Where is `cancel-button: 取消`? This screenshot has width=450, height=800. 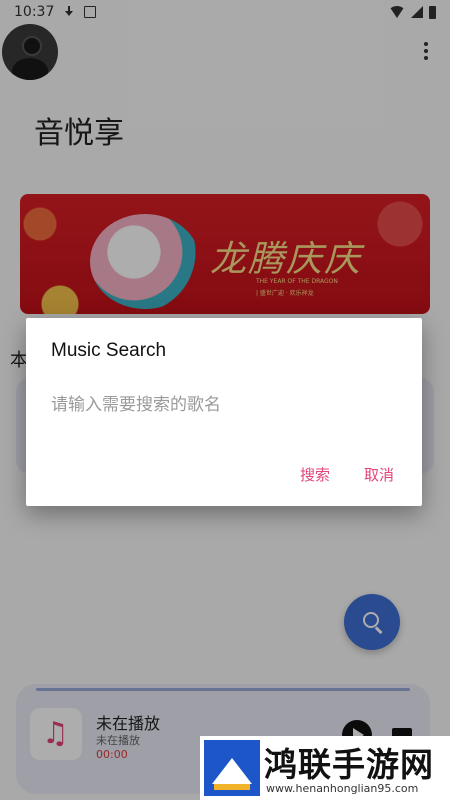
cancel-button: 取消 is located at coordinates (379, 474).